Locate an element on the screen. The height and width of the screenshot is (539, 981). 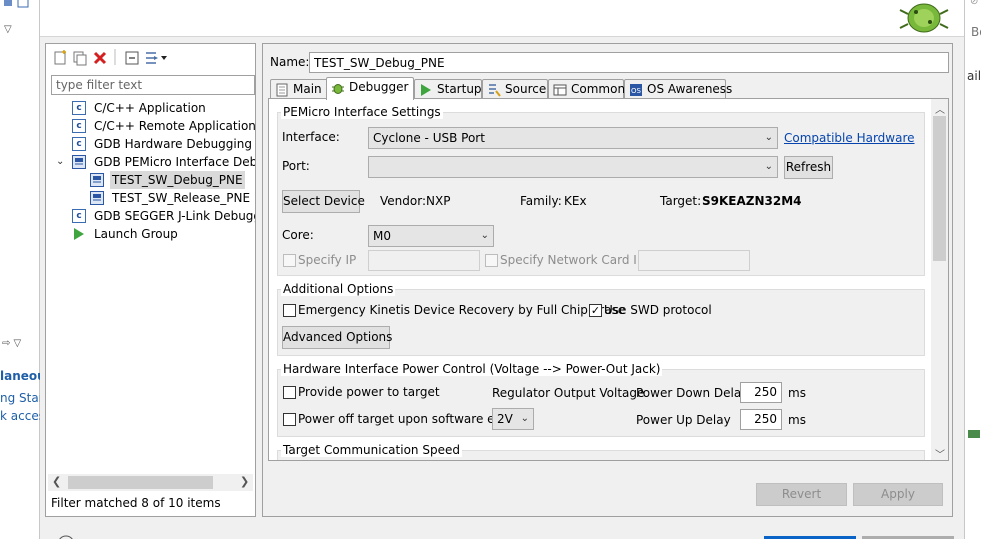
emergency-recovery-checkbox is located at coordinates (289, 310).